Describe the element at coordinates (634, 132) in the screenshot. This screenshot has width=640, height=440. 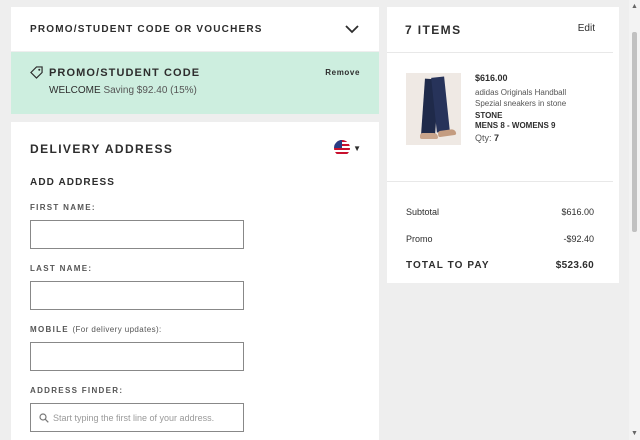
I see `scrollbar-thumb` at that location.